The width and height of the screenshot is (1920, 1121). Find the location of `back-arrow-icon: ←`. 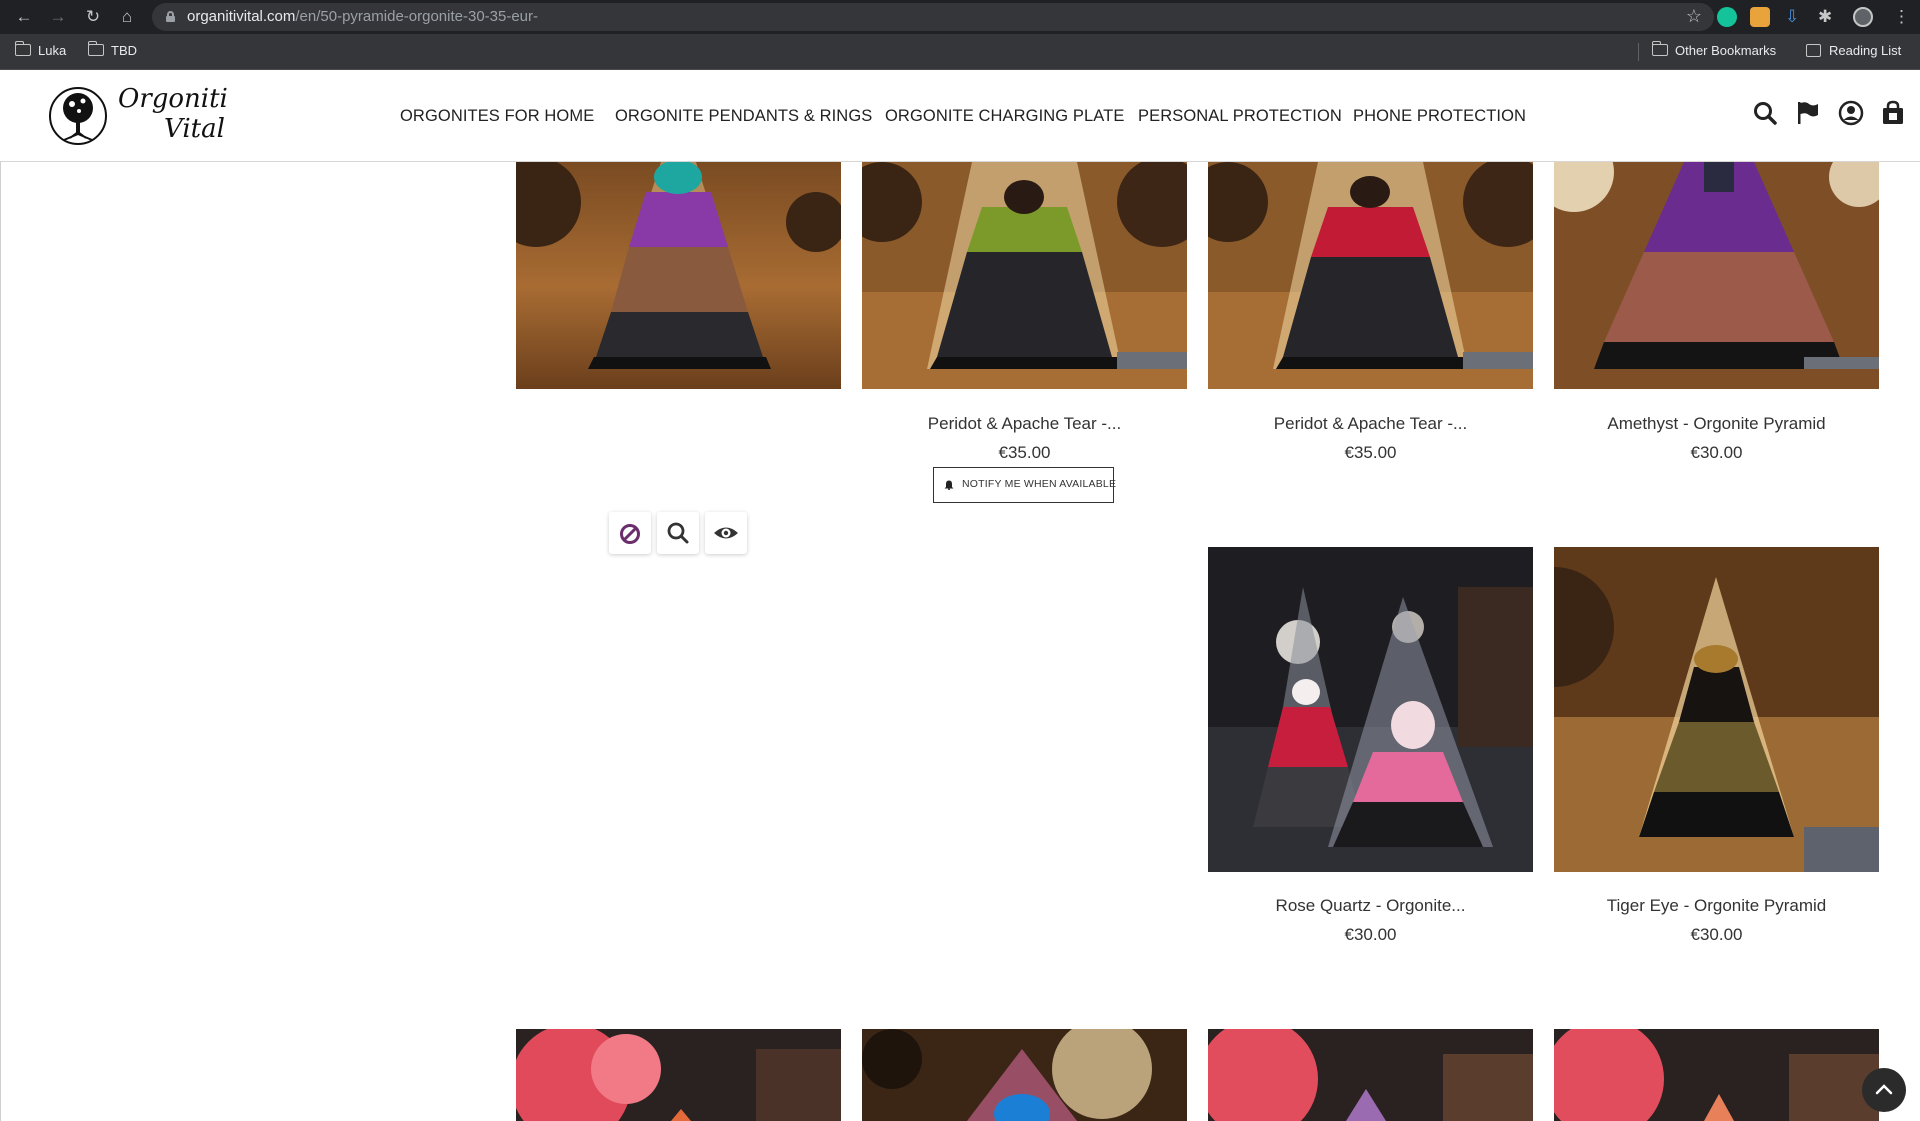

back-arrow-icon: ← is located at coordinates (24, 17).